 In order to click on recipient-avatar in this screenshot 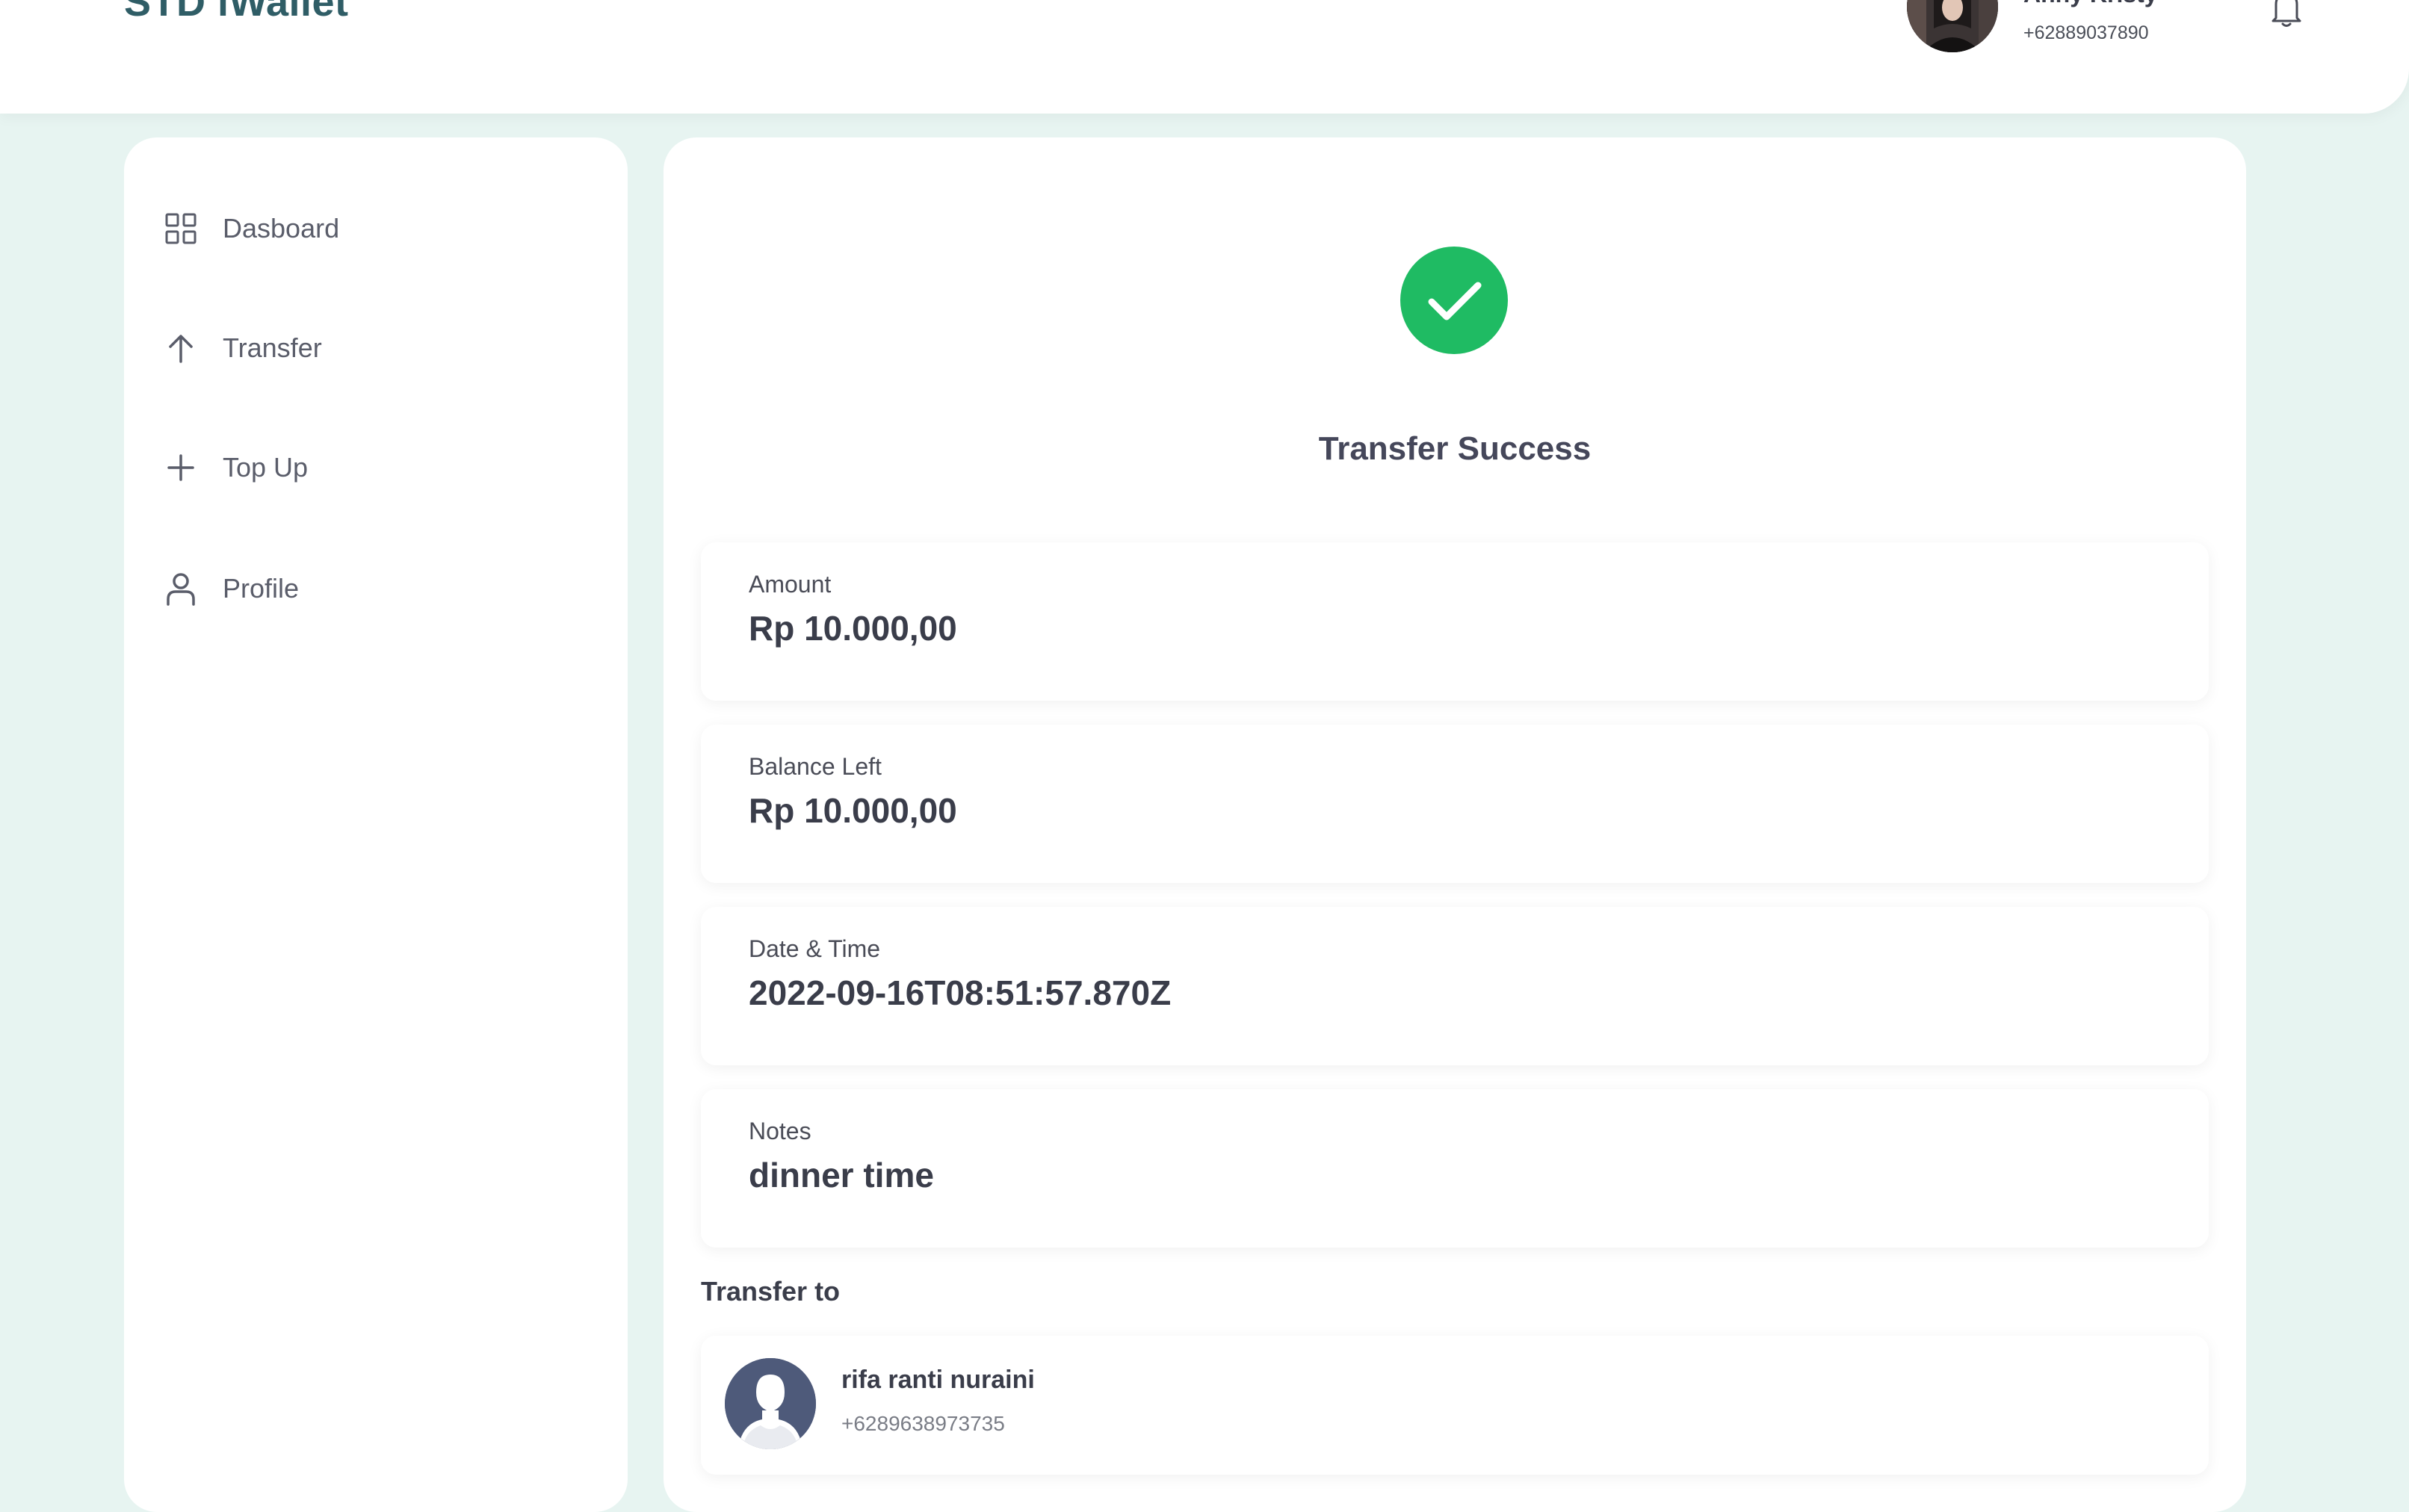, I will do `click(770, 1403)`.